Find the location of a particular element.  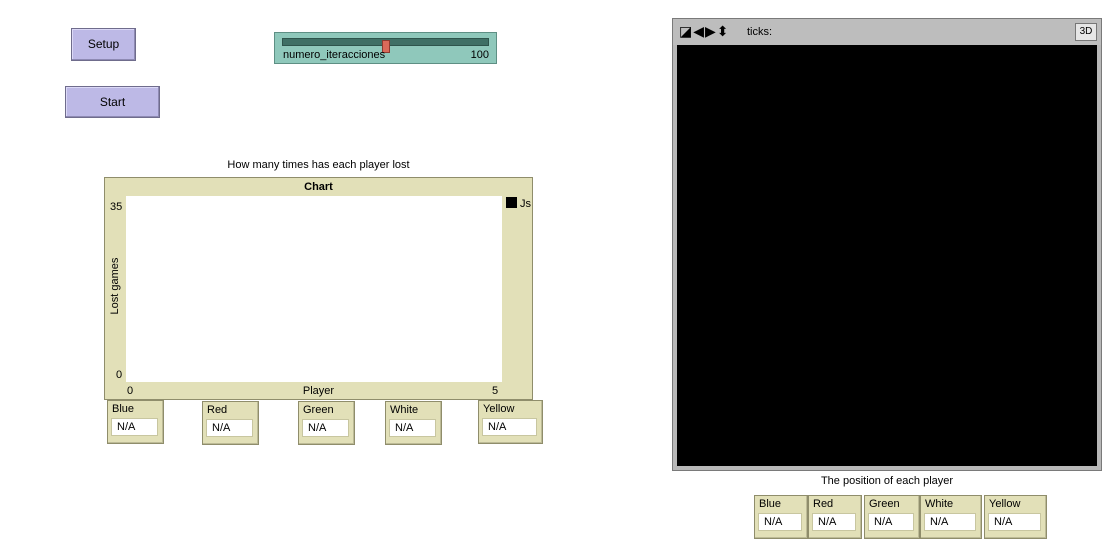

plot-canvas is located at coordinates (314, 289).